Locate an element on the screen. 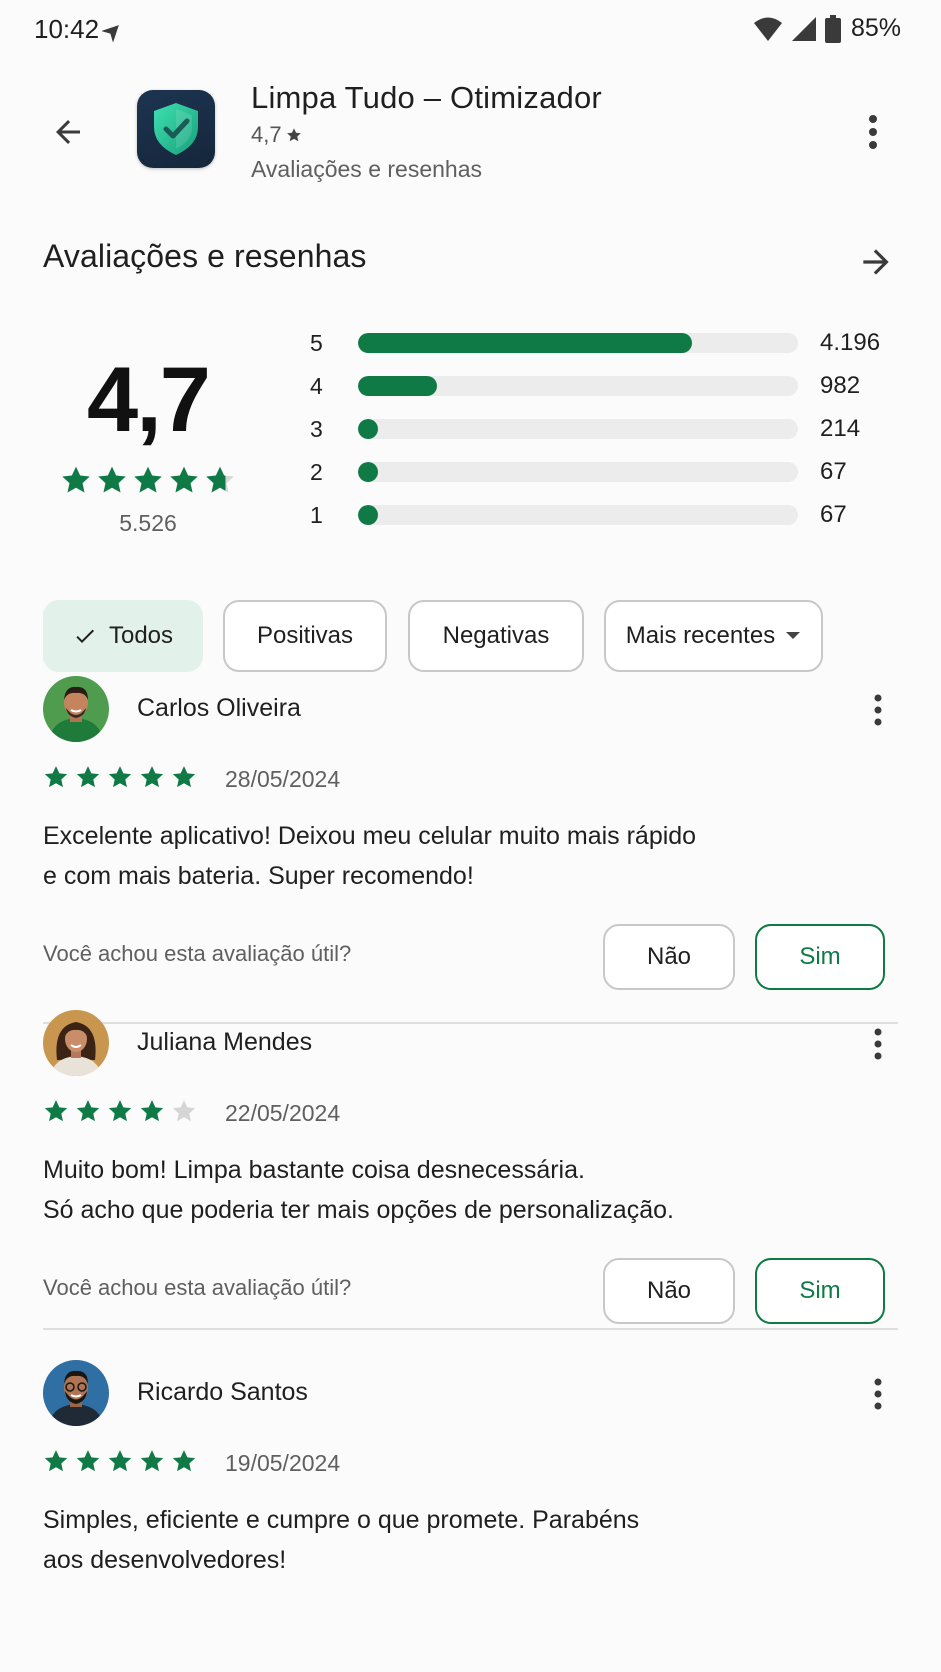  status-bar: 10:42 85% is located at coordinates (470, 30).